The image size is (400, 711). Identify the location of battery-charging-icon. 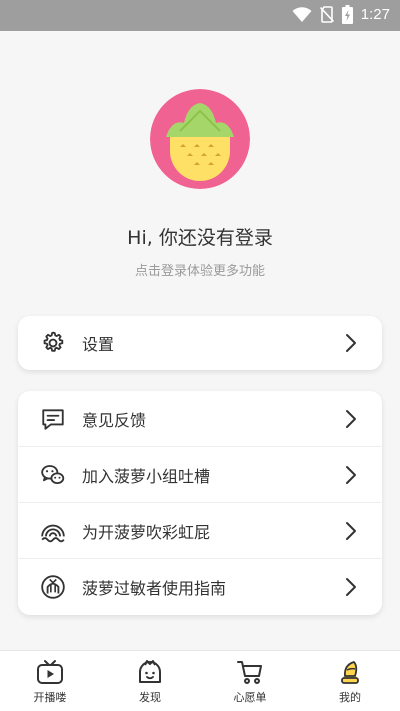
(347, 14).